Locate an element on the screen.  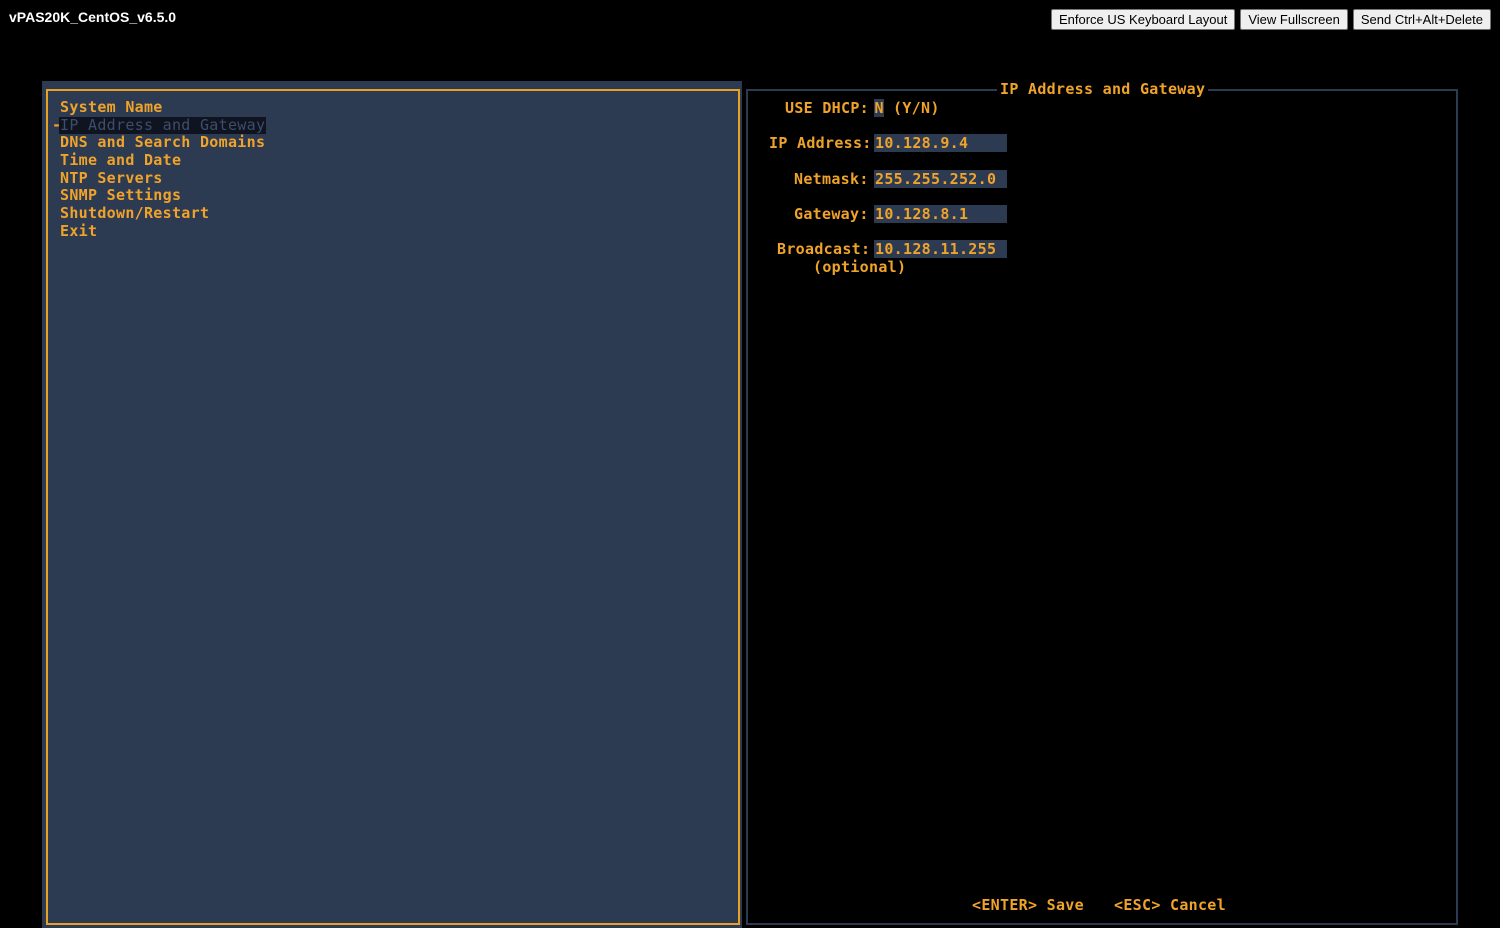
dhcp-label: USE DHCP: is located at coordinates (827, 108).